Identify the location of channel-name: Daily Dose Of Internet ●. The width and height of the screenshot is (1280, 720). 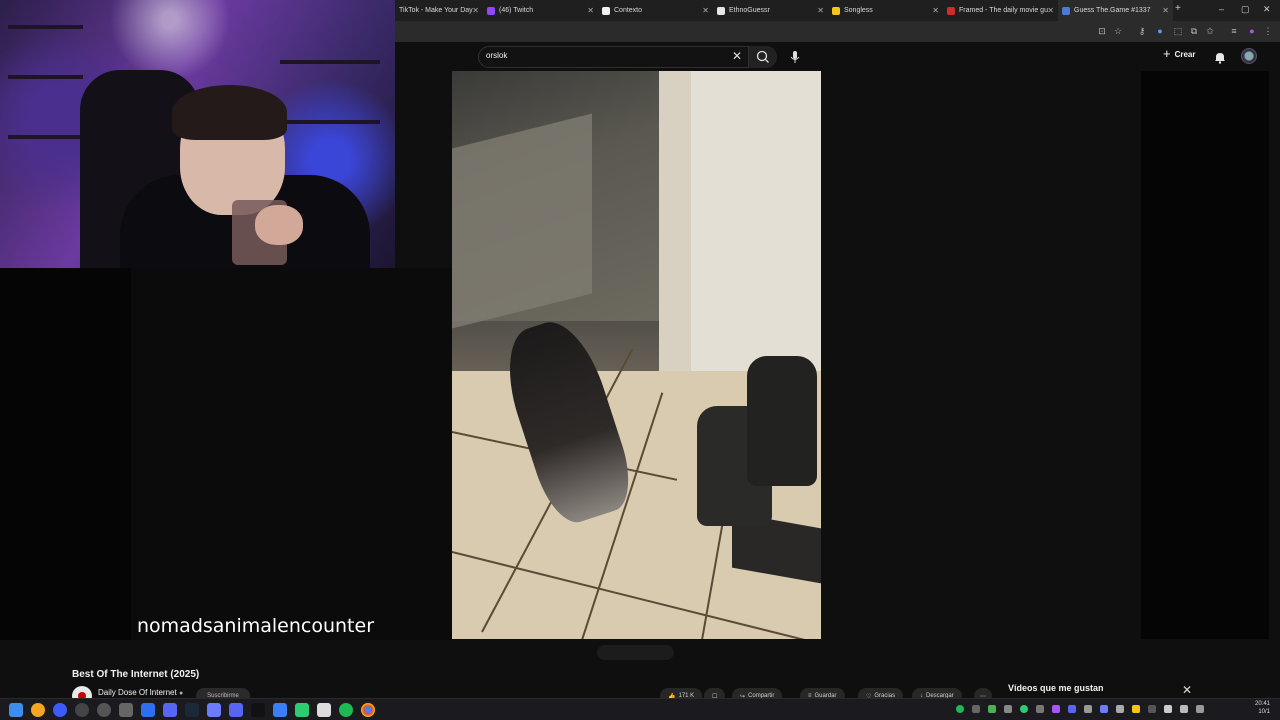
(140, 692).